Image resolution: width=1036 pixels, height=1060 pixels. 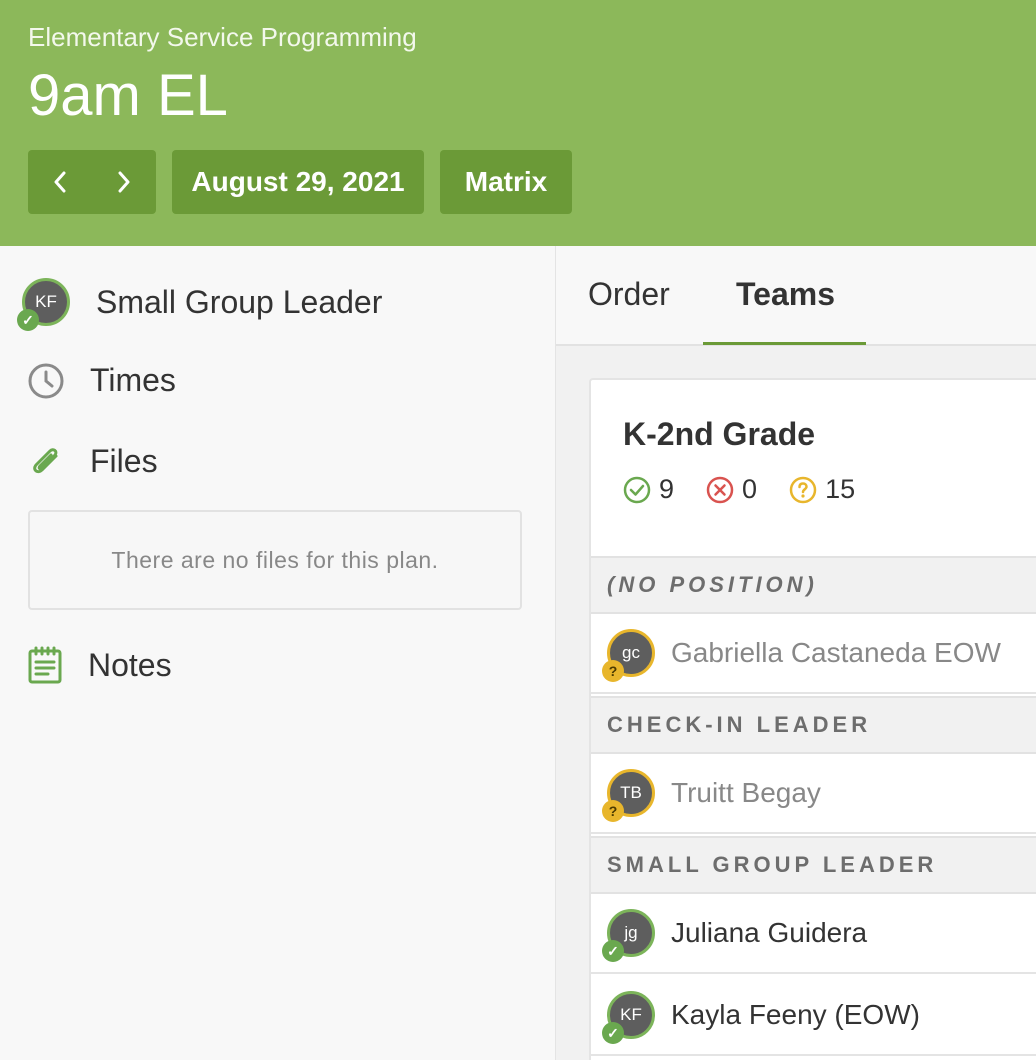 What do you see at coordinates (667, 489) in the screenshot?
I see `confirmed-count-value: 9` at bounding box center [667, 489].